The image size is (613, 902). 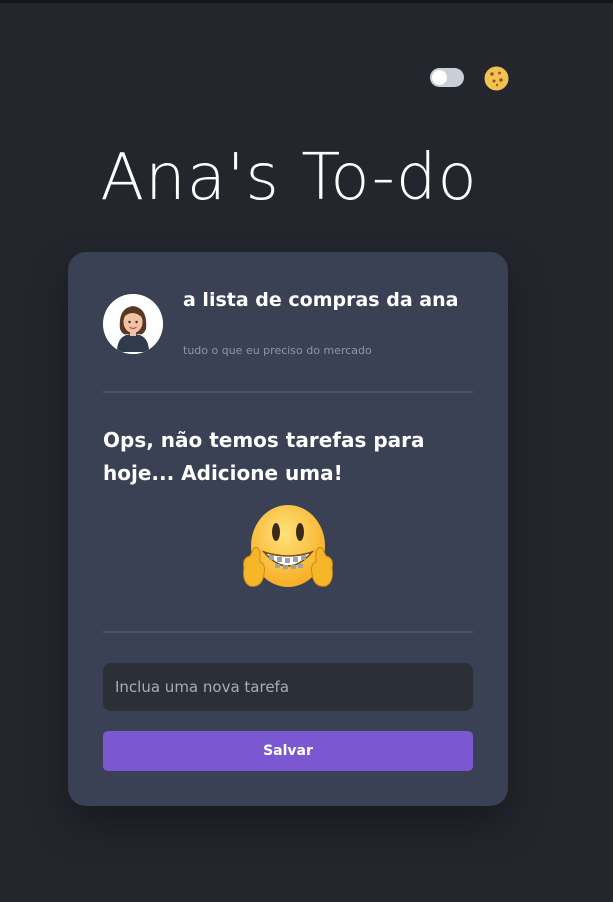 What do you see at coordinates (439, 77) in the screenshot?
I see `toggle-knob` at bounding box center [439, 77].